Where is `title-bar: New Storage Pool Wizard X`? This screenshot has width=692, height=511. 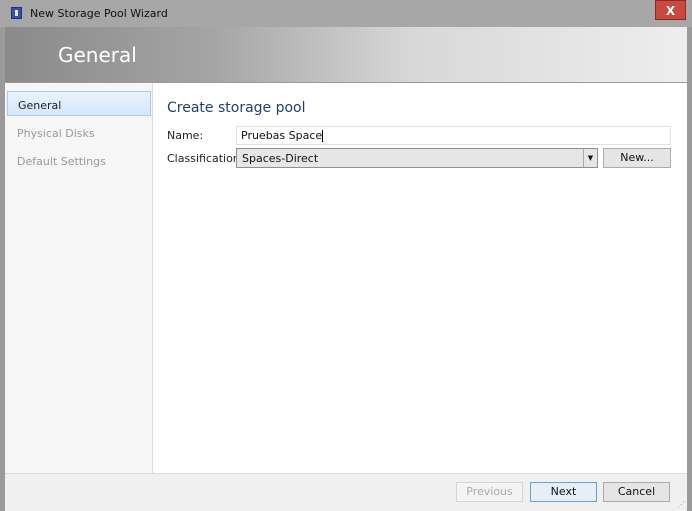 title-bar: New Storage Pool Wizard X is located at coordinates (346, 13).